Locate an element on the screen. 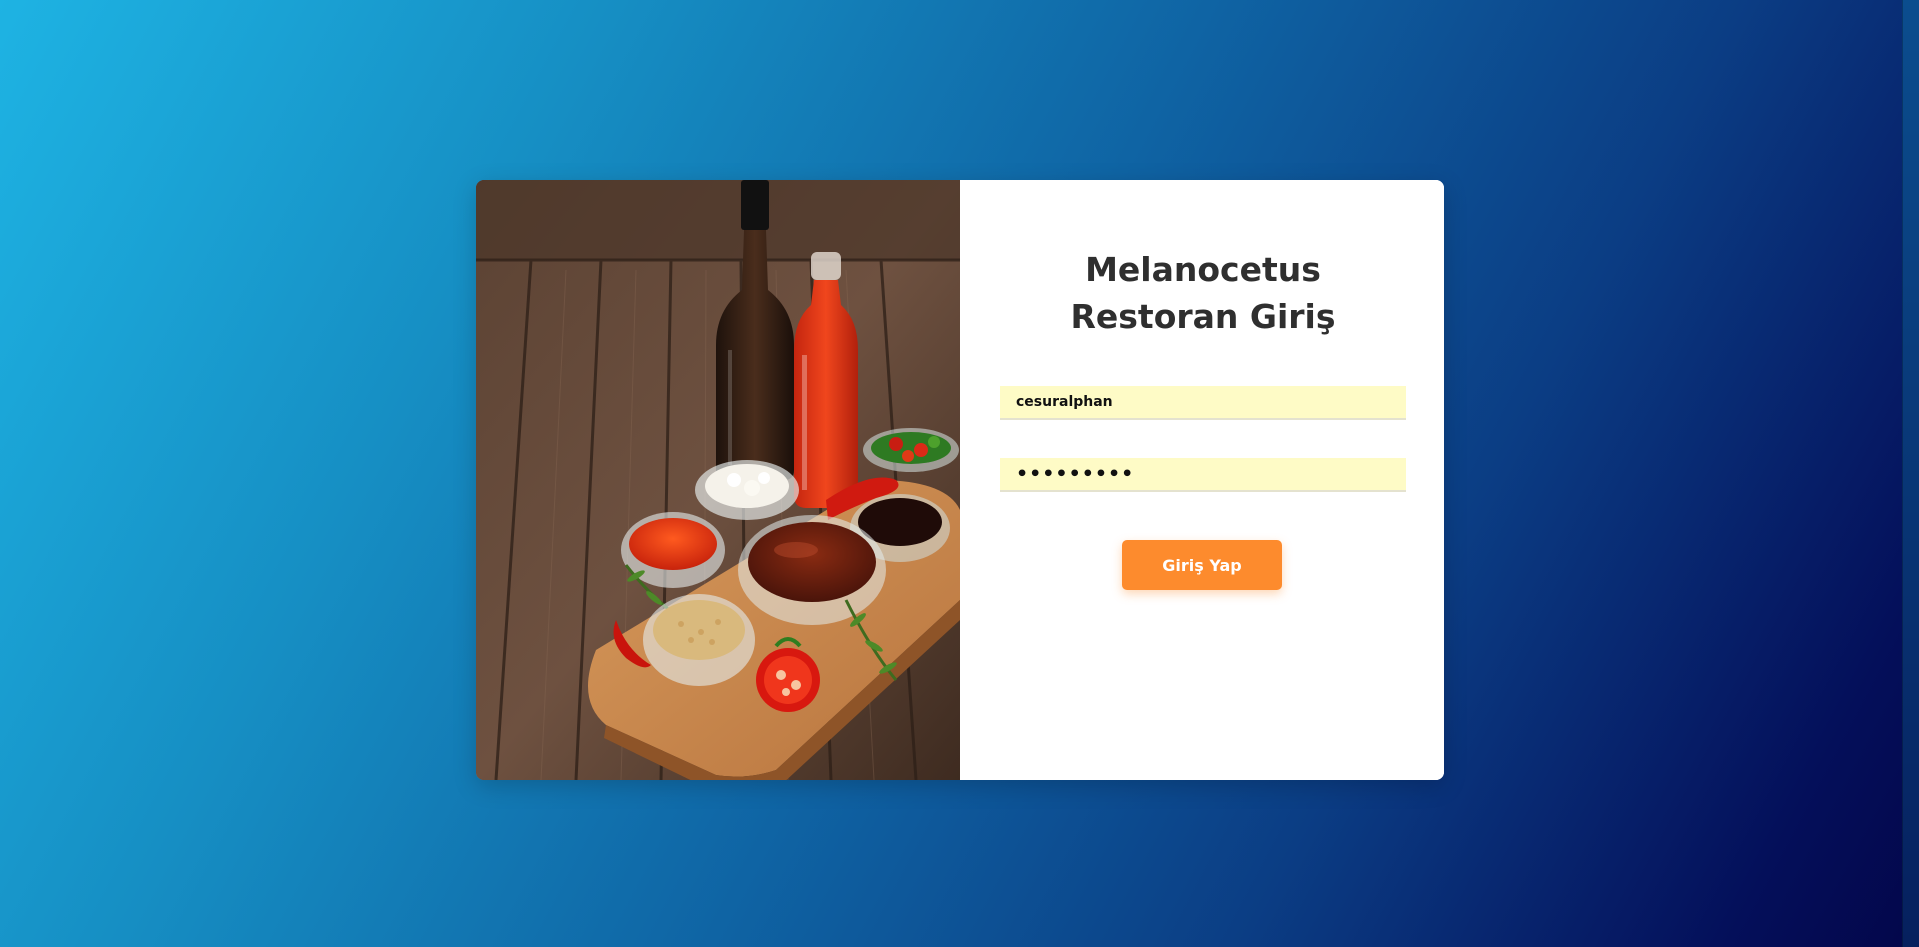  page-title: Melanocetus Restoran Giriş is located at coordinates (1203, 293).